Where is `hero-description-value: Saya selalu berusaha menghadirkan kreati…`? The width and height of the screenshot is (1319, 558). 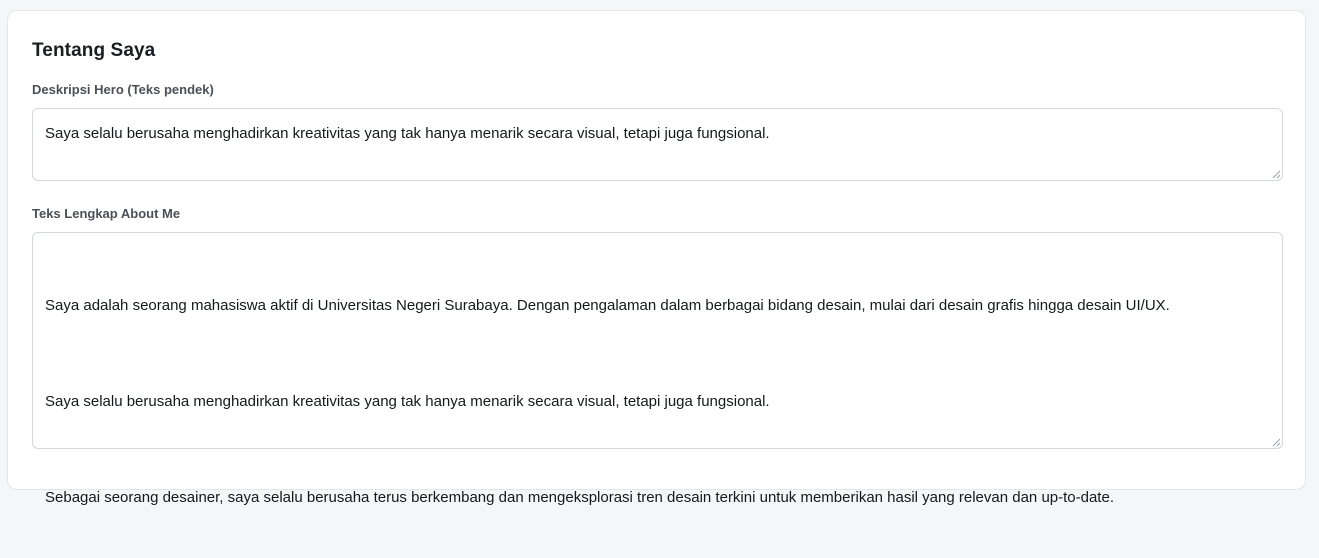 hero-description-value: Saya selalu berusaha menghadirkan kreati… is located at coordinates (657, 134).